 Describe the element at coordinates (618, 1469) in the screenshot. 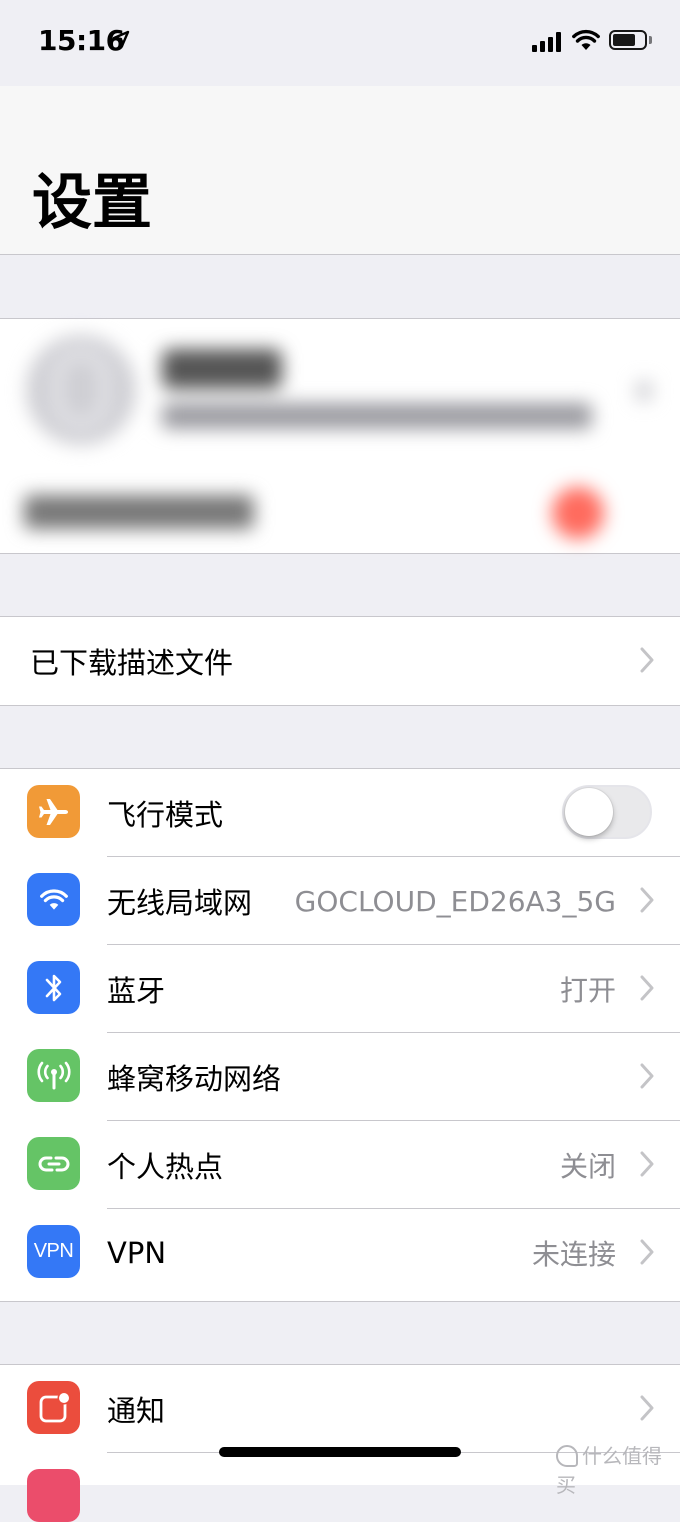

I see `watermark: 什么值得买` at that location.